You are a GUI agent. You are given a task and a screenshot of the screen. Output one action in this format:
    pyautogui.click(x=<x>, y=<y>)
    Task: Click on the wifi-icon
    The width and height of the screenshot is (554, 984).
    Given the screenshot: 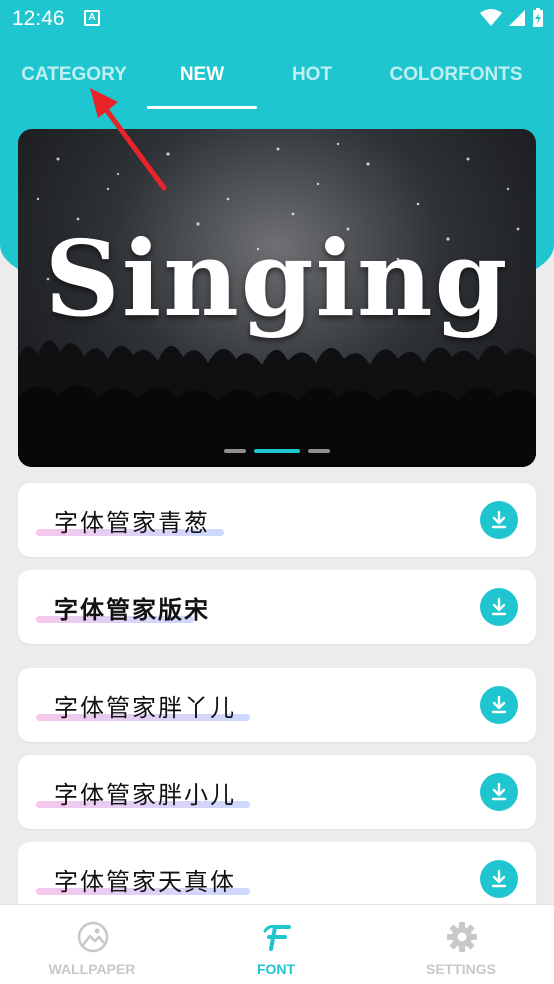 What is the action you would take?
    pyautogui.click(x=491, y=17)
    